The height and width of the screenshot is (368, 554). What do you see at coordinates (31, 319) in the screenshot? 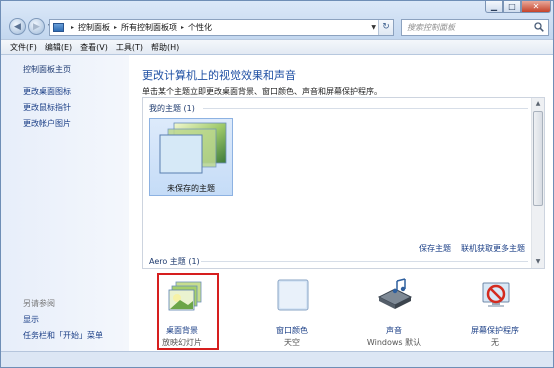
I see `display-link: 显示` at bounding box center [31, 319].